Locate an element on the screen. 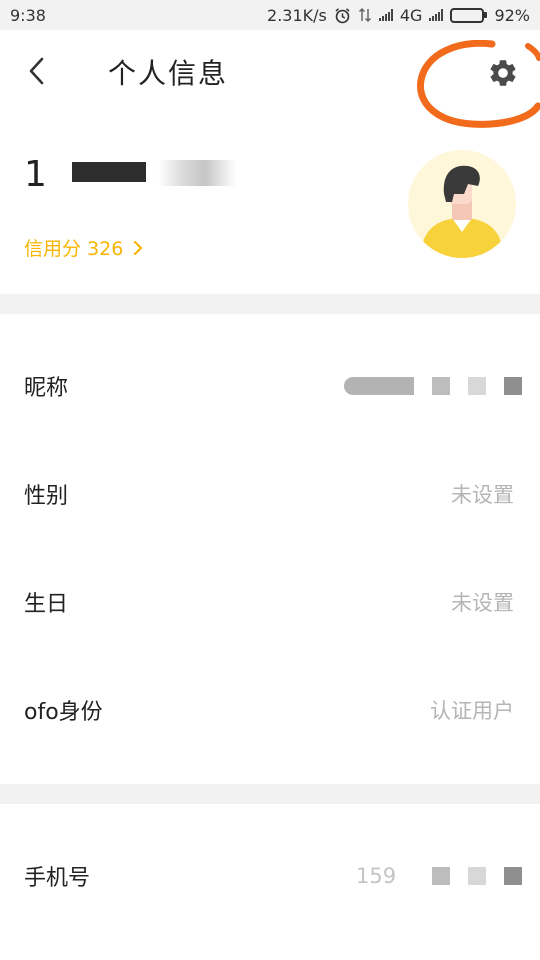  chevron-right-icon is located at coordinates (138, 247).